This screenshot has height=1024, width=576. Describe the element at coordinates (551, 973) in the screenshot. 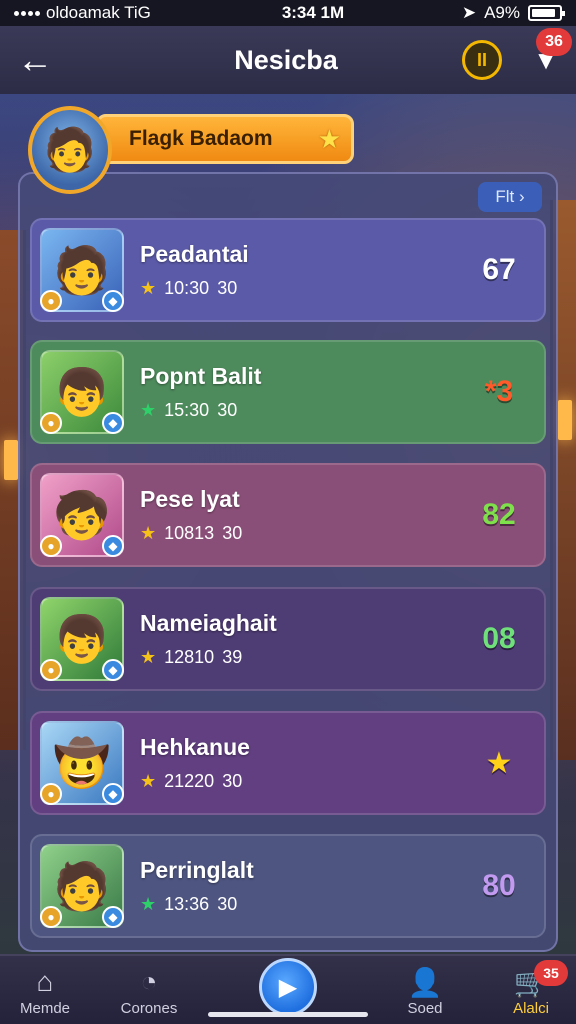

I see `shop-badge: 35` at that location.